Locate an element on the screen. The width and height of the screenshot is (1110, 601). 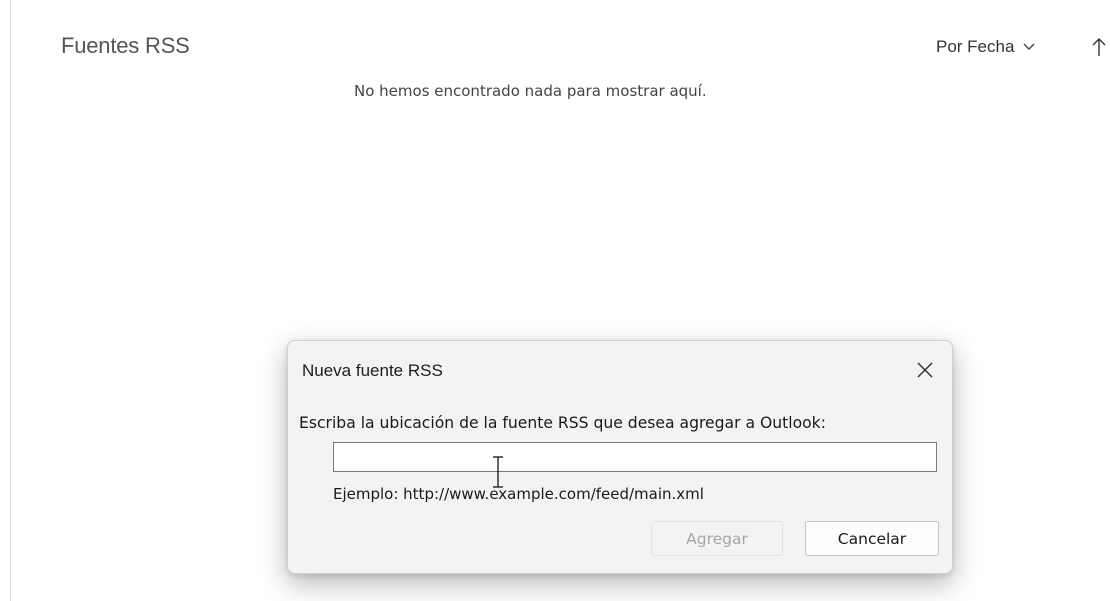
rss-url-input is located at coordinates (635, 457).